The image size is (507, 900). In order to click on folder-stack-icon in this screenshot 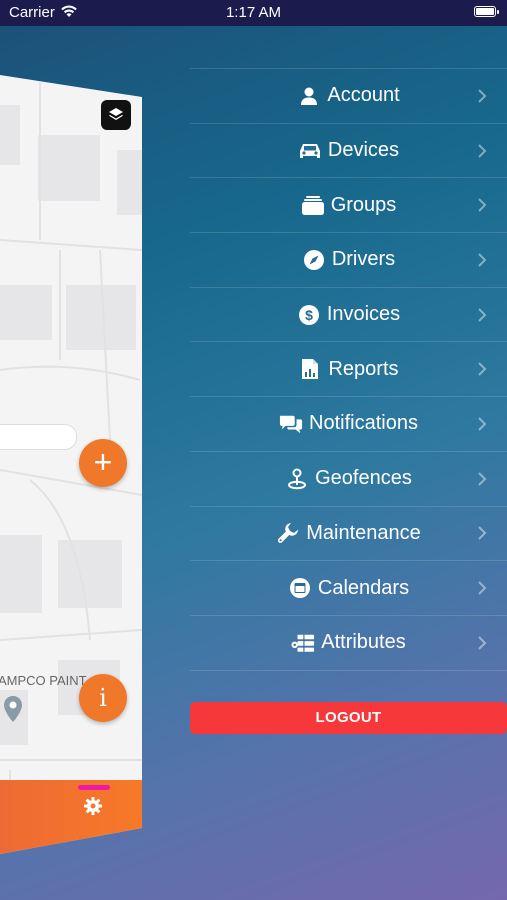, I will do `click(313, 205)`.